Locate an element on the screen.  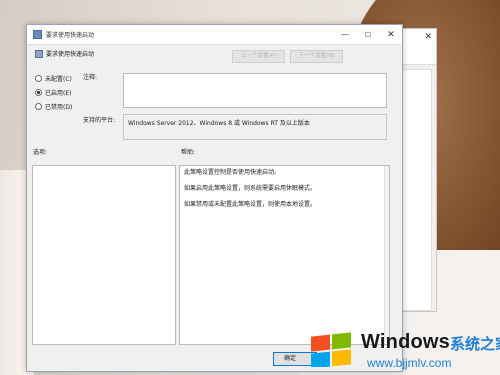
watermark: Windows 系统之家 www.bjjmlv.com is located at coordinates (403, 347).